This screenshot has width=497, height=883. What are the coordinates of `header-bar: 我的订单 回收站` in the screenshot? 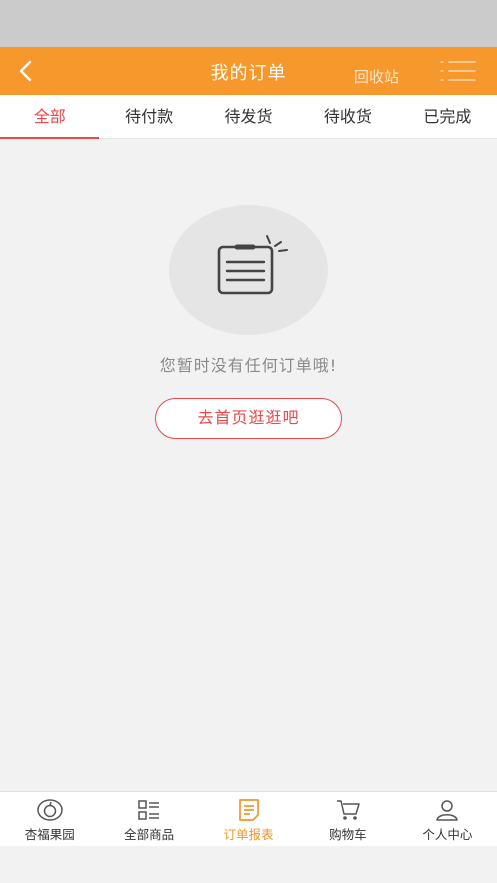 It's located at (248, 71).